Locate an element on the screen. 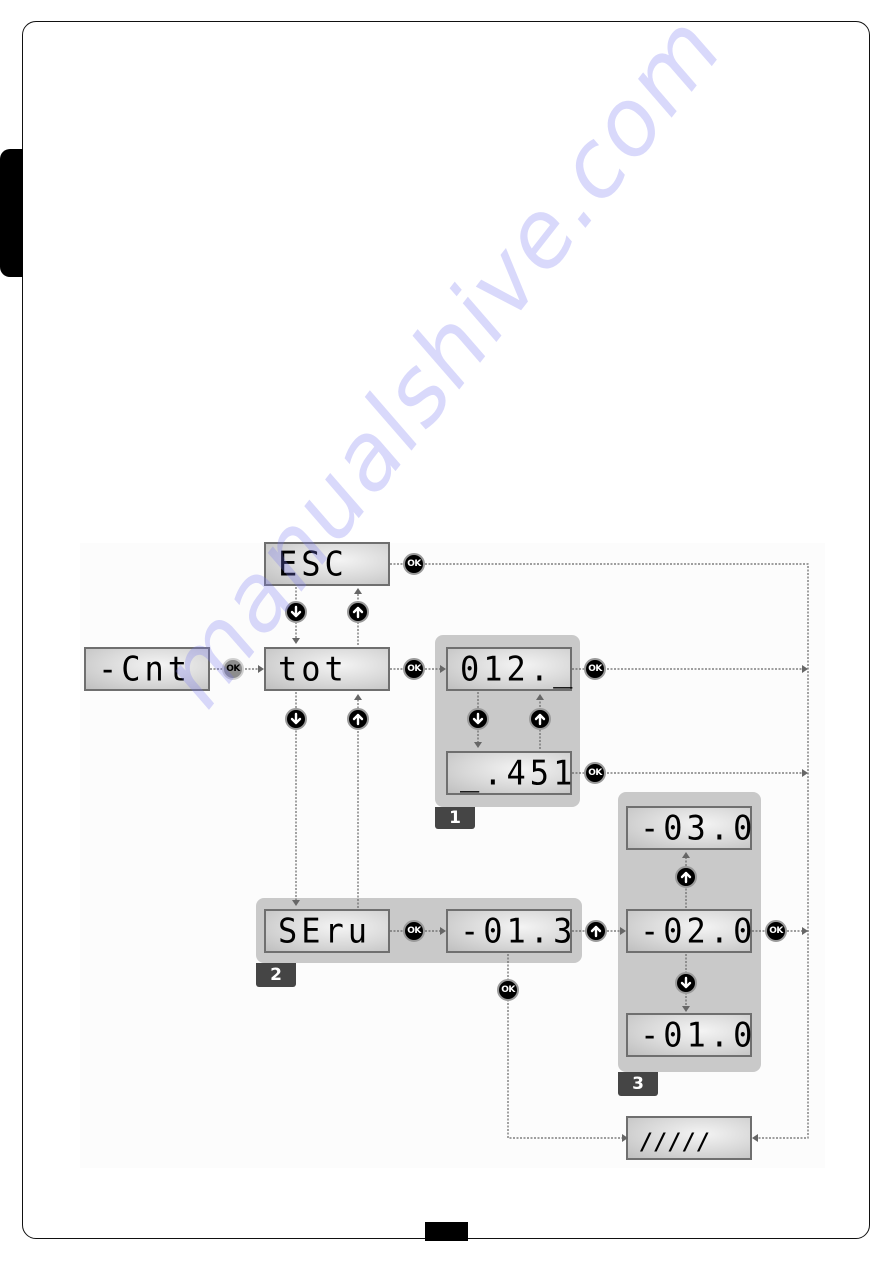 This screenshot has width=893, height=1263. connector-value-exit is located at coordinates (564, 1046).